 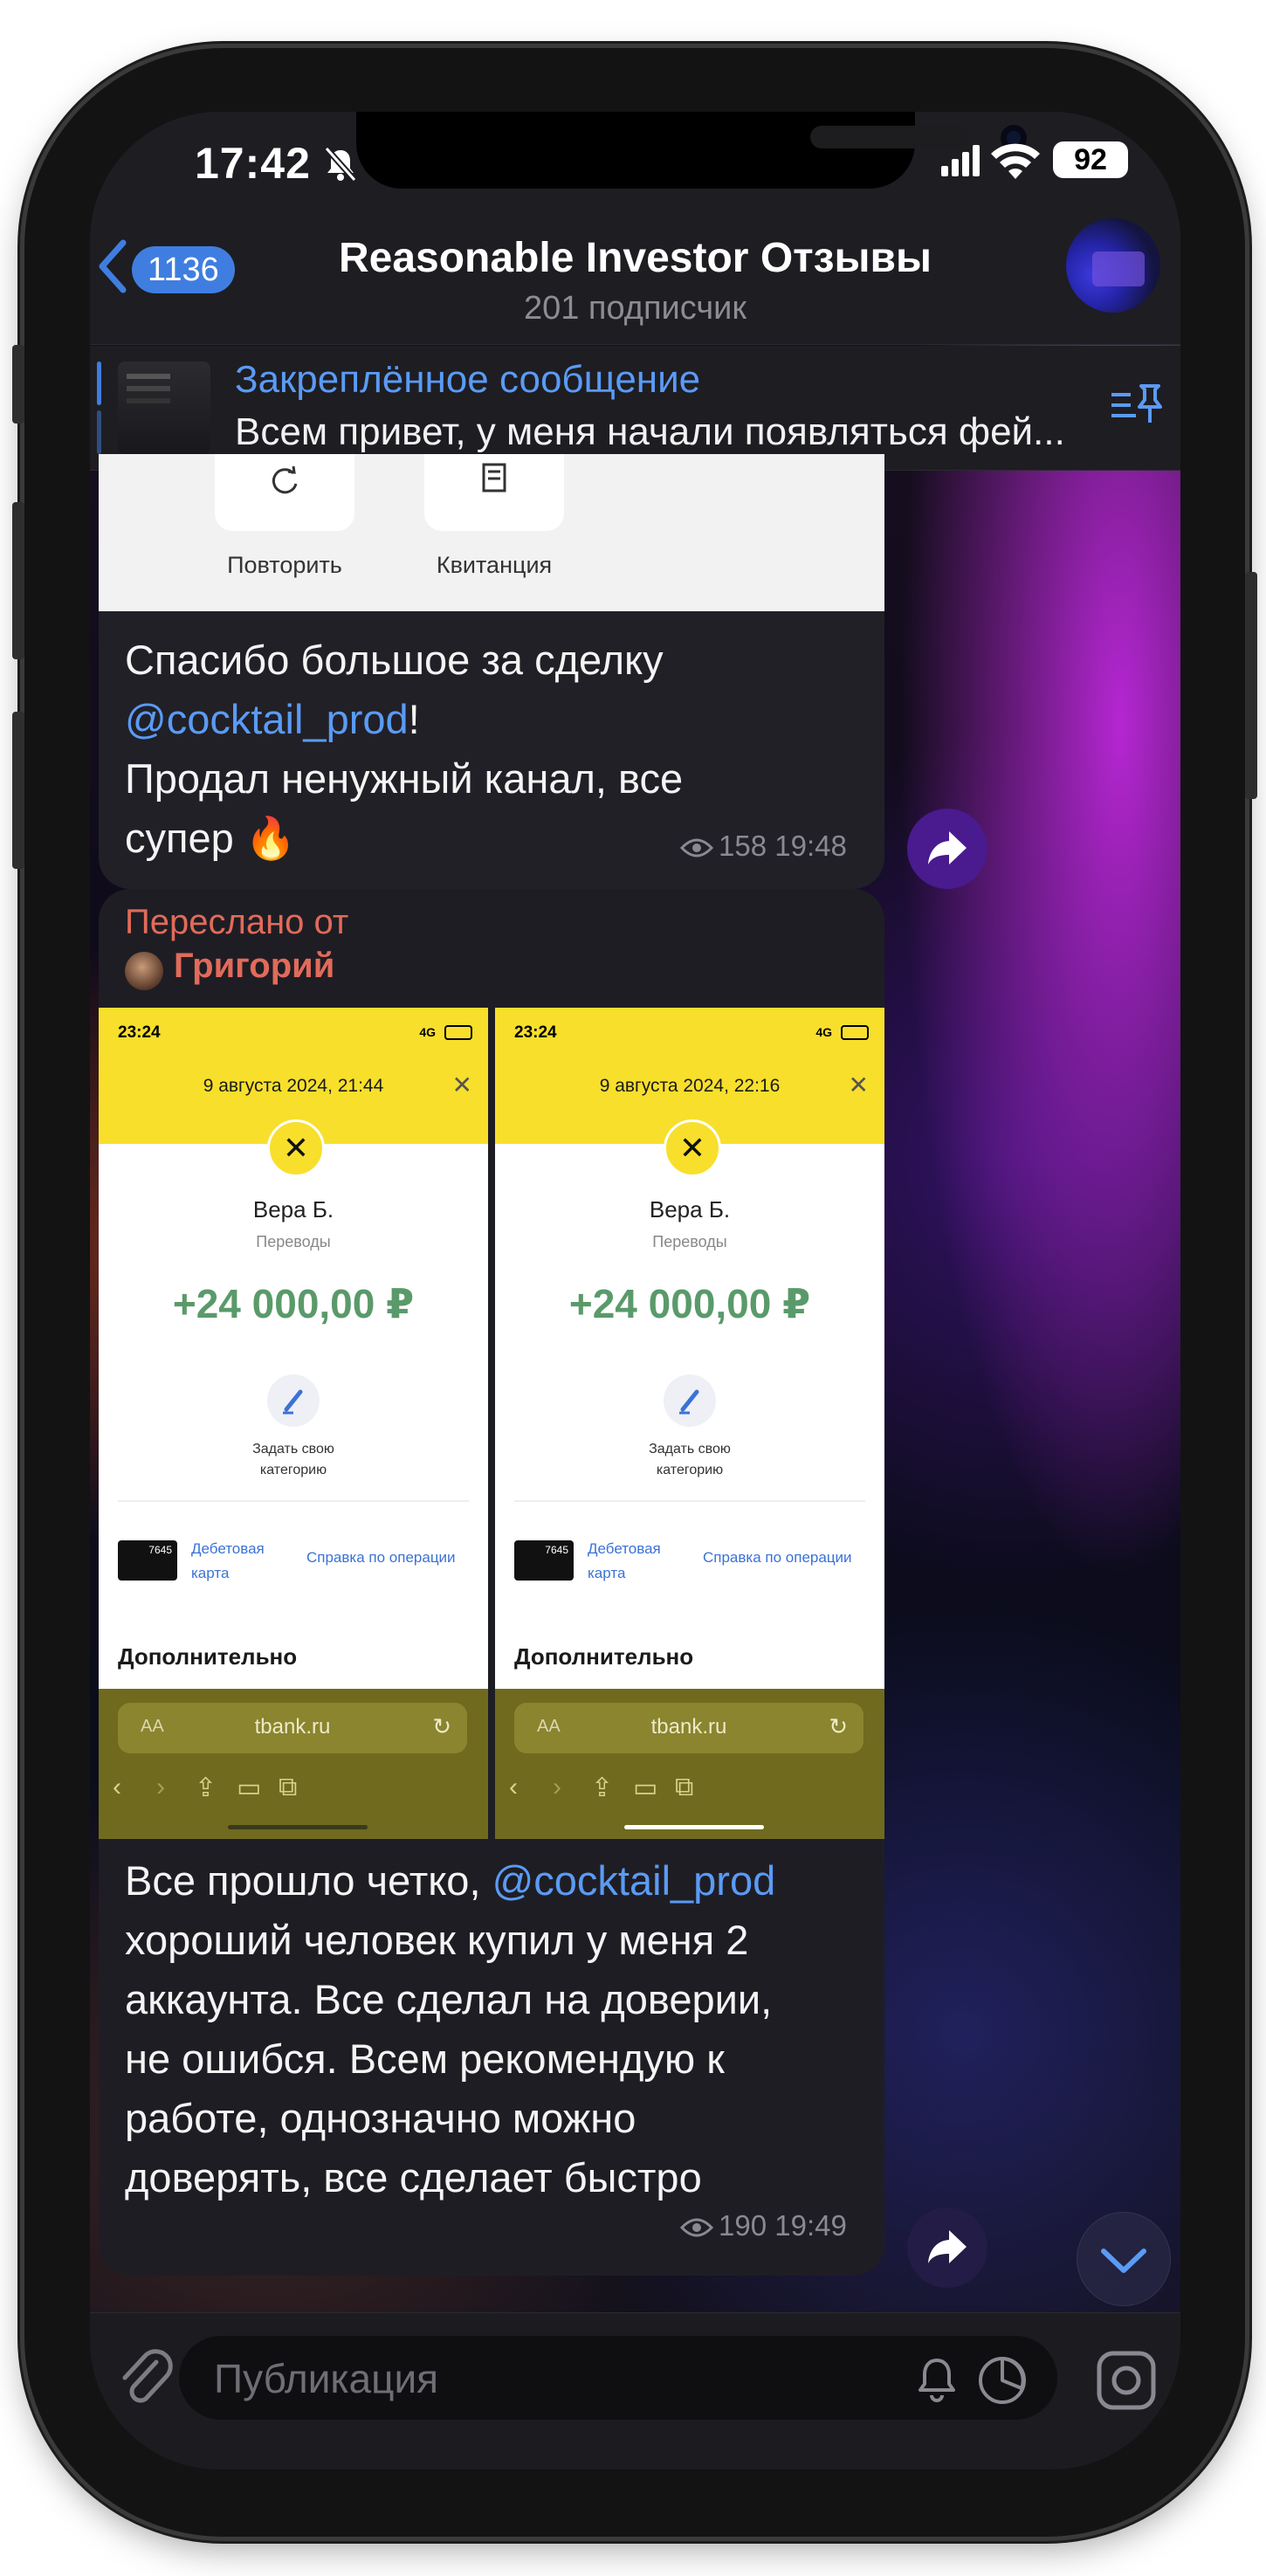 I want to click on message-line: работе, однозначно можно, so click(x=380, y=2118).